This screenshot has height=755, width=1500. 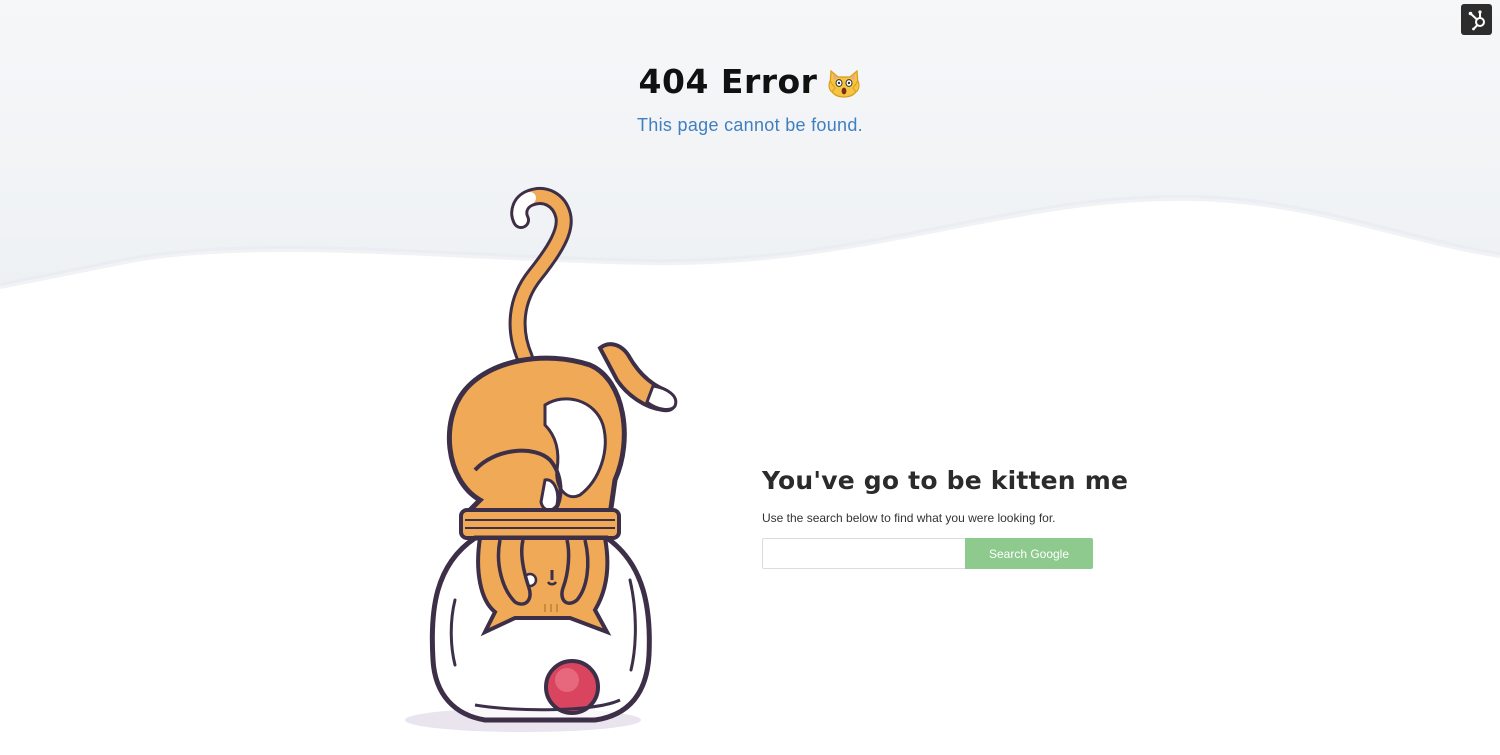 I want to click on page-header: 404 Error This page cannot be found., so click(x=750, y=99).